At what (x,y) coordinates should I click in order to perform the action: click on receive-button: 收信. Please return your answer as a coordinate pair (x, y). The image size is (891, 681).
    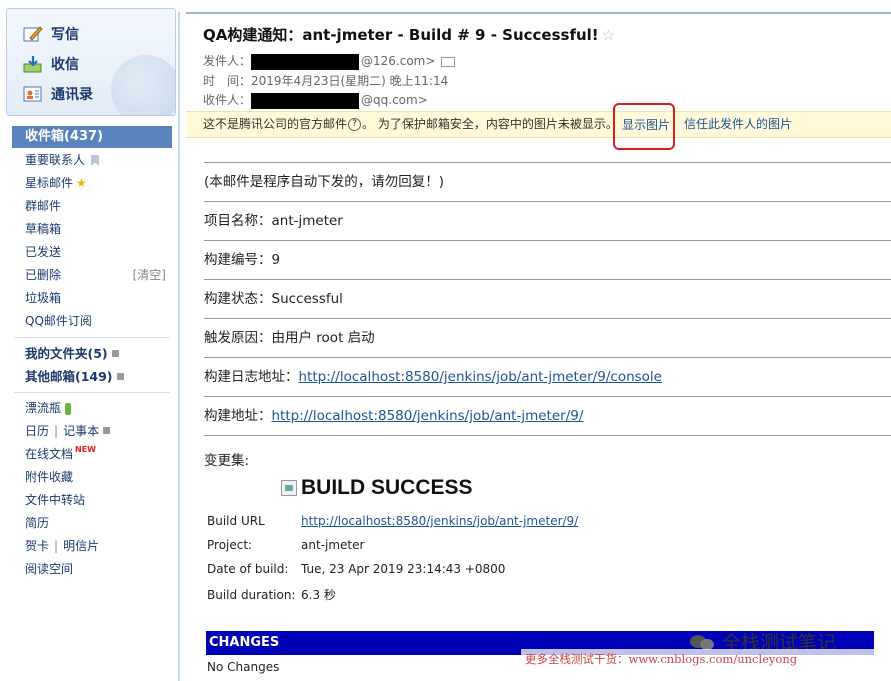
    Looking at the image, I should click on (51, 64).